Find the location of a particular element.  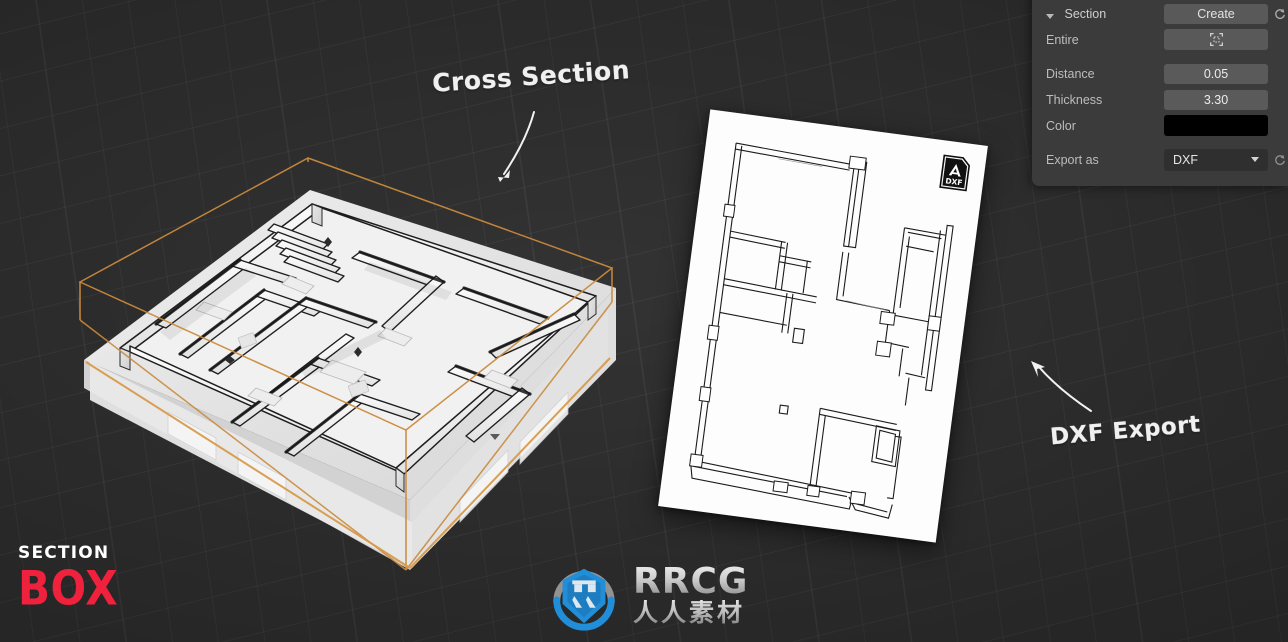

export-as-label: Export as is located at coordinates (1072, 159).